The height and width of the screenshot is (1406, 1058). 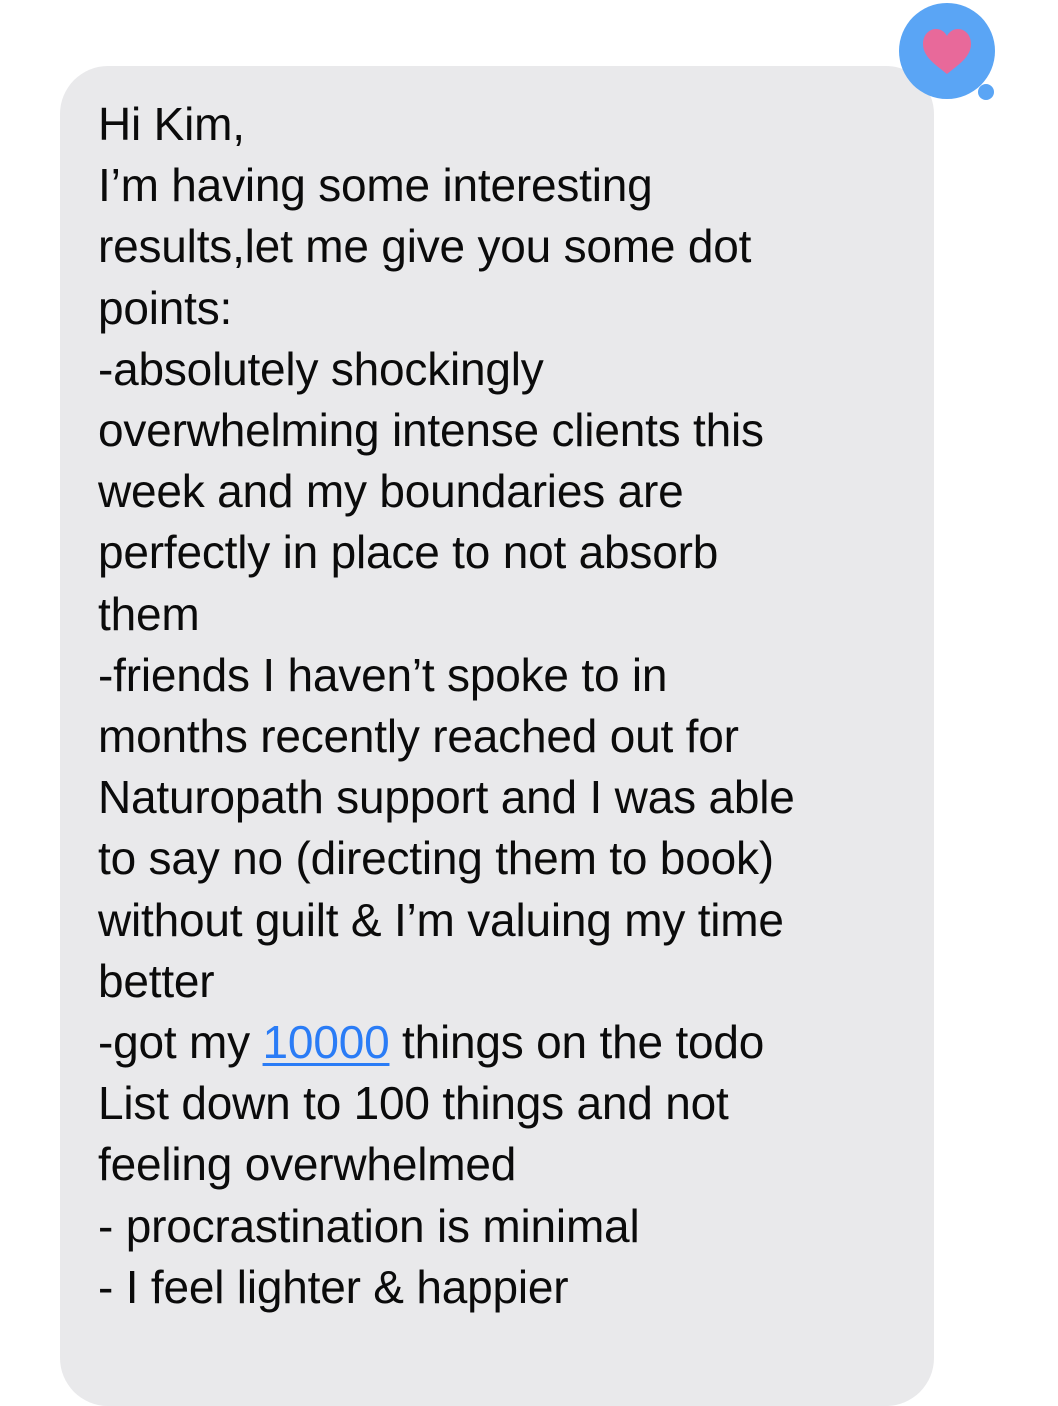 What do you see at coordinates (333, 1286) in the screenshot?
I see `message-line: - I feel lighter & happier` at bounding box center [333, 1286].